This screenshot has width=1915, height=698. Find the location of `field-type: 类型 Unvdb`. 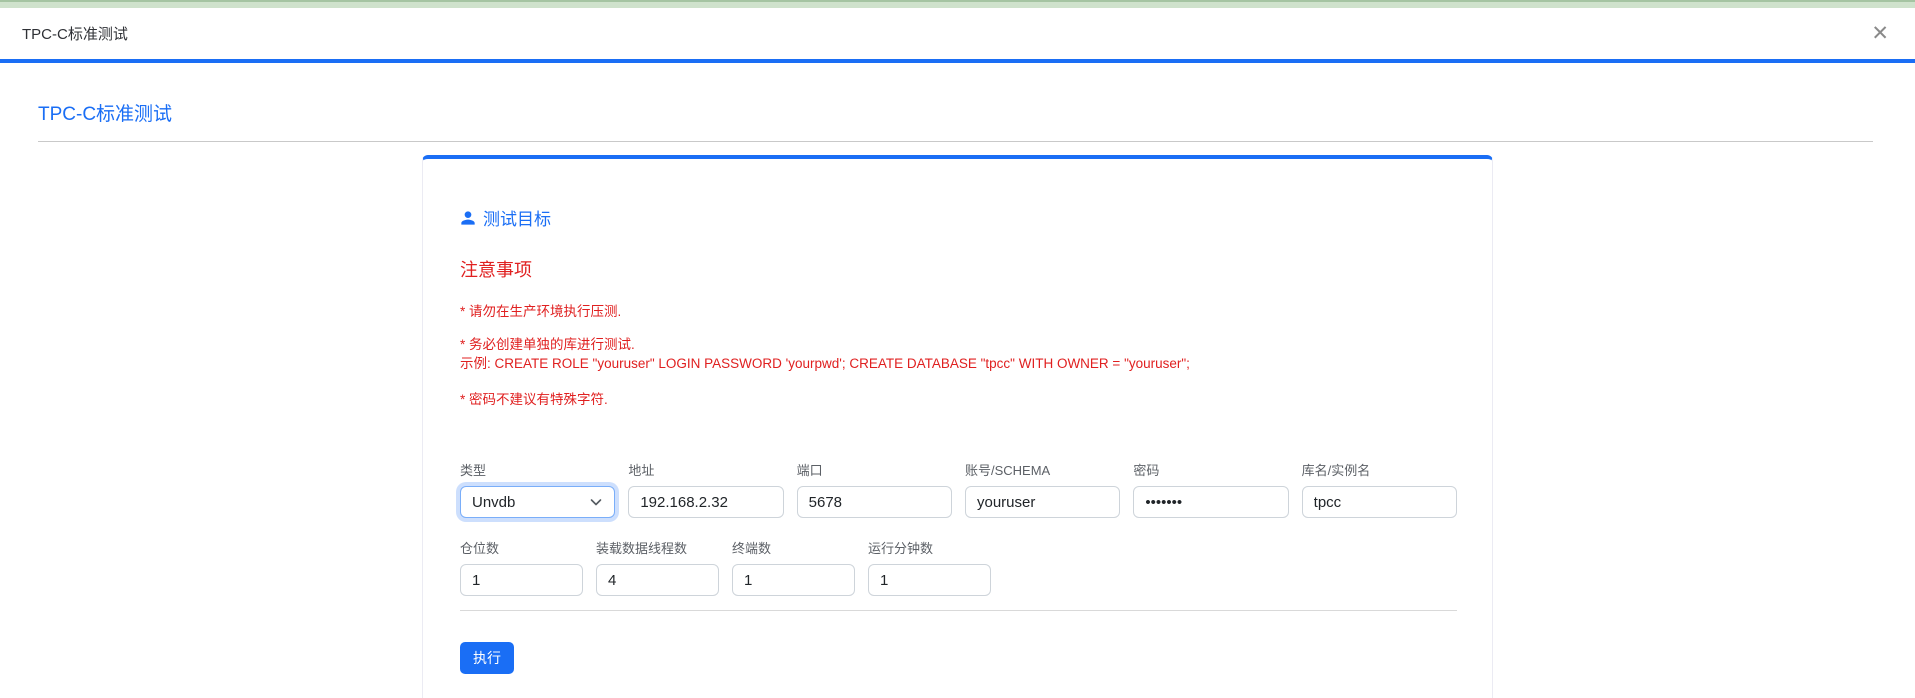

field-type: 类型 Unvdb is located at coordinates (538, 489).